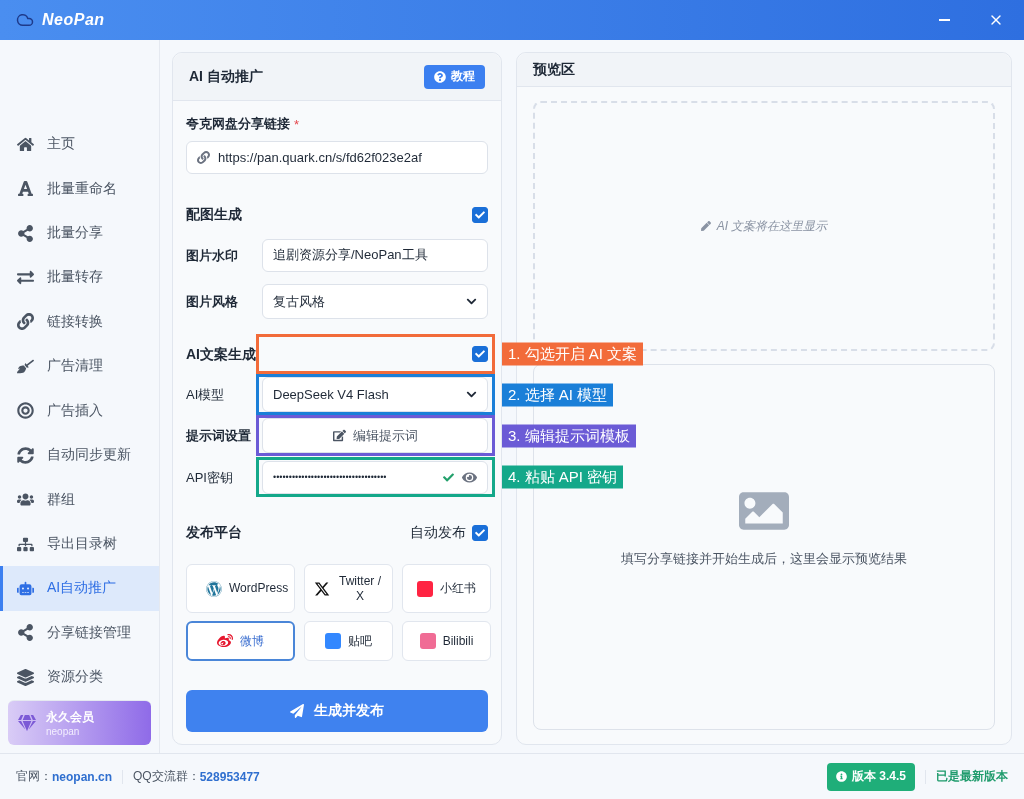 The image size is (1024, 799). I want to click on field-label: AI文案生成, so click(221, 353).